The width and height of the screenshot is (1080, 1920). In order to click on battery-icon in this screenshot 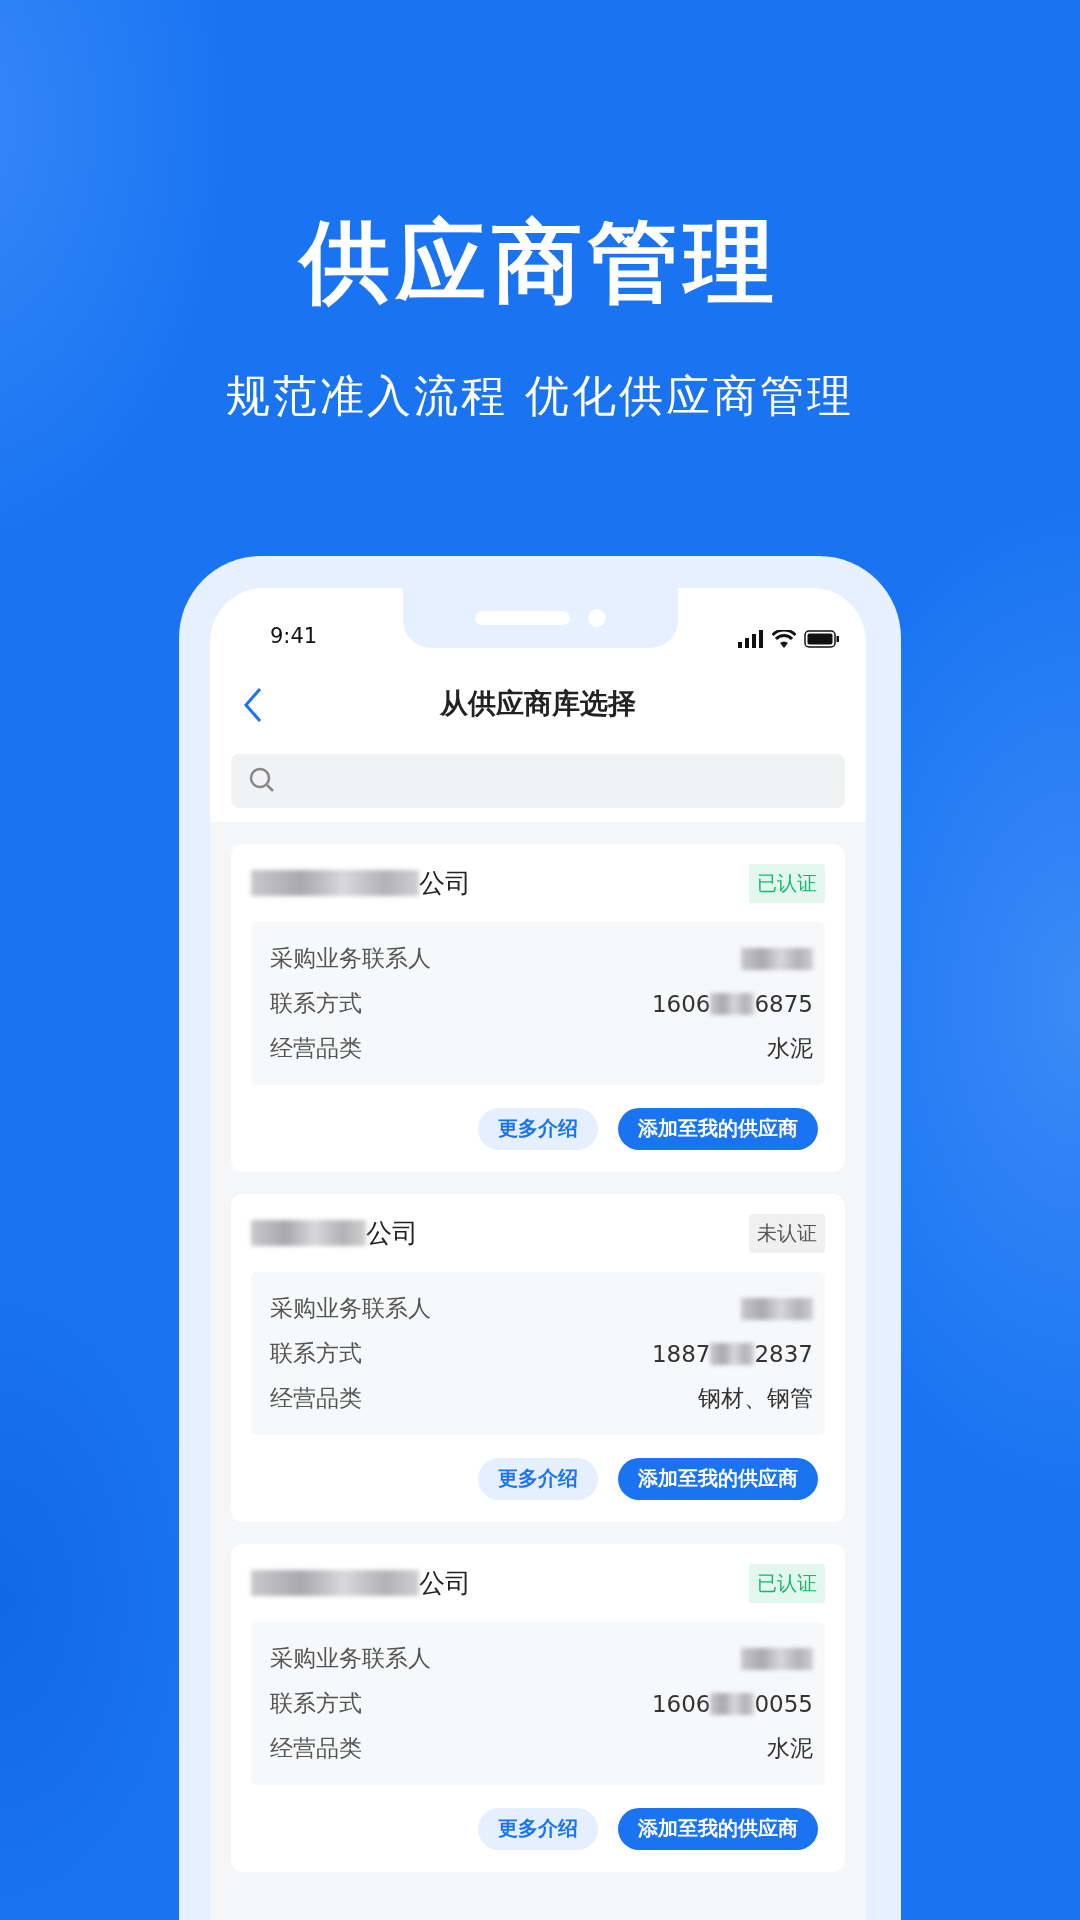, I will do `click(822, 639)`.